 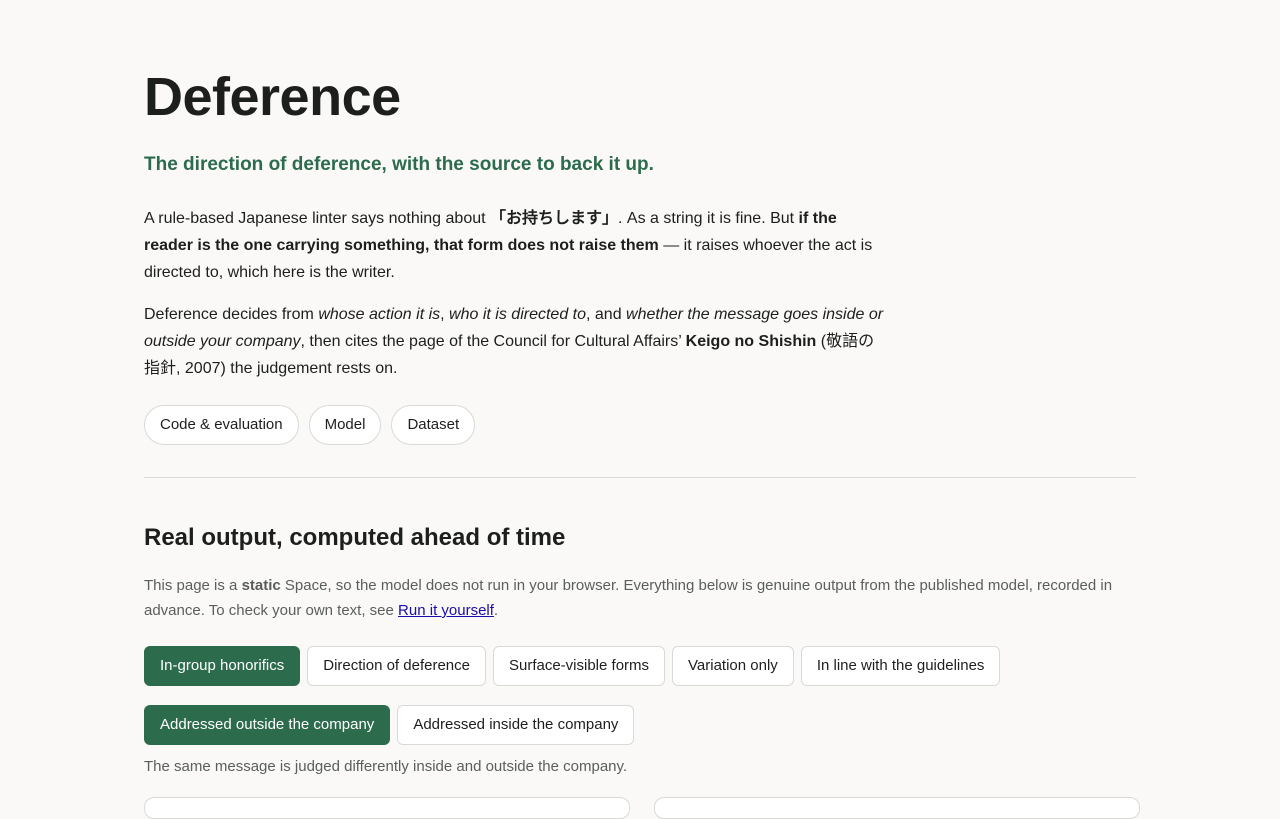 I want to click on text-run: , and, so click(x=606, y=314).